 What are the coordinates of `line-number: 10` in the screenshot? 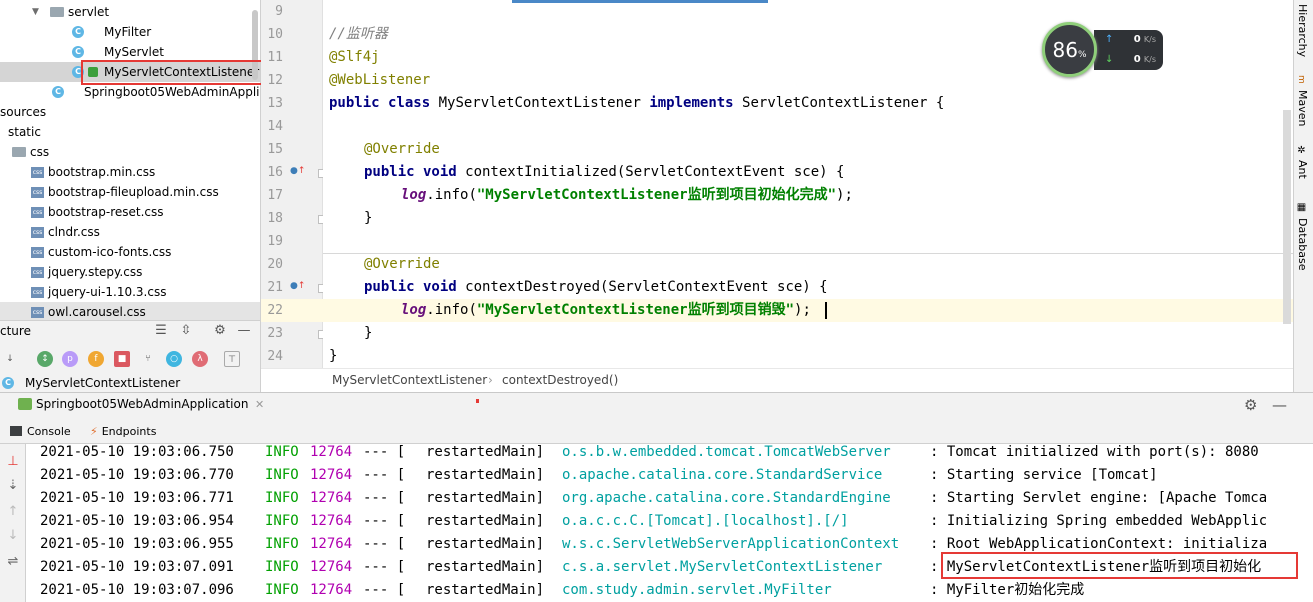 It's located at (275, 34).